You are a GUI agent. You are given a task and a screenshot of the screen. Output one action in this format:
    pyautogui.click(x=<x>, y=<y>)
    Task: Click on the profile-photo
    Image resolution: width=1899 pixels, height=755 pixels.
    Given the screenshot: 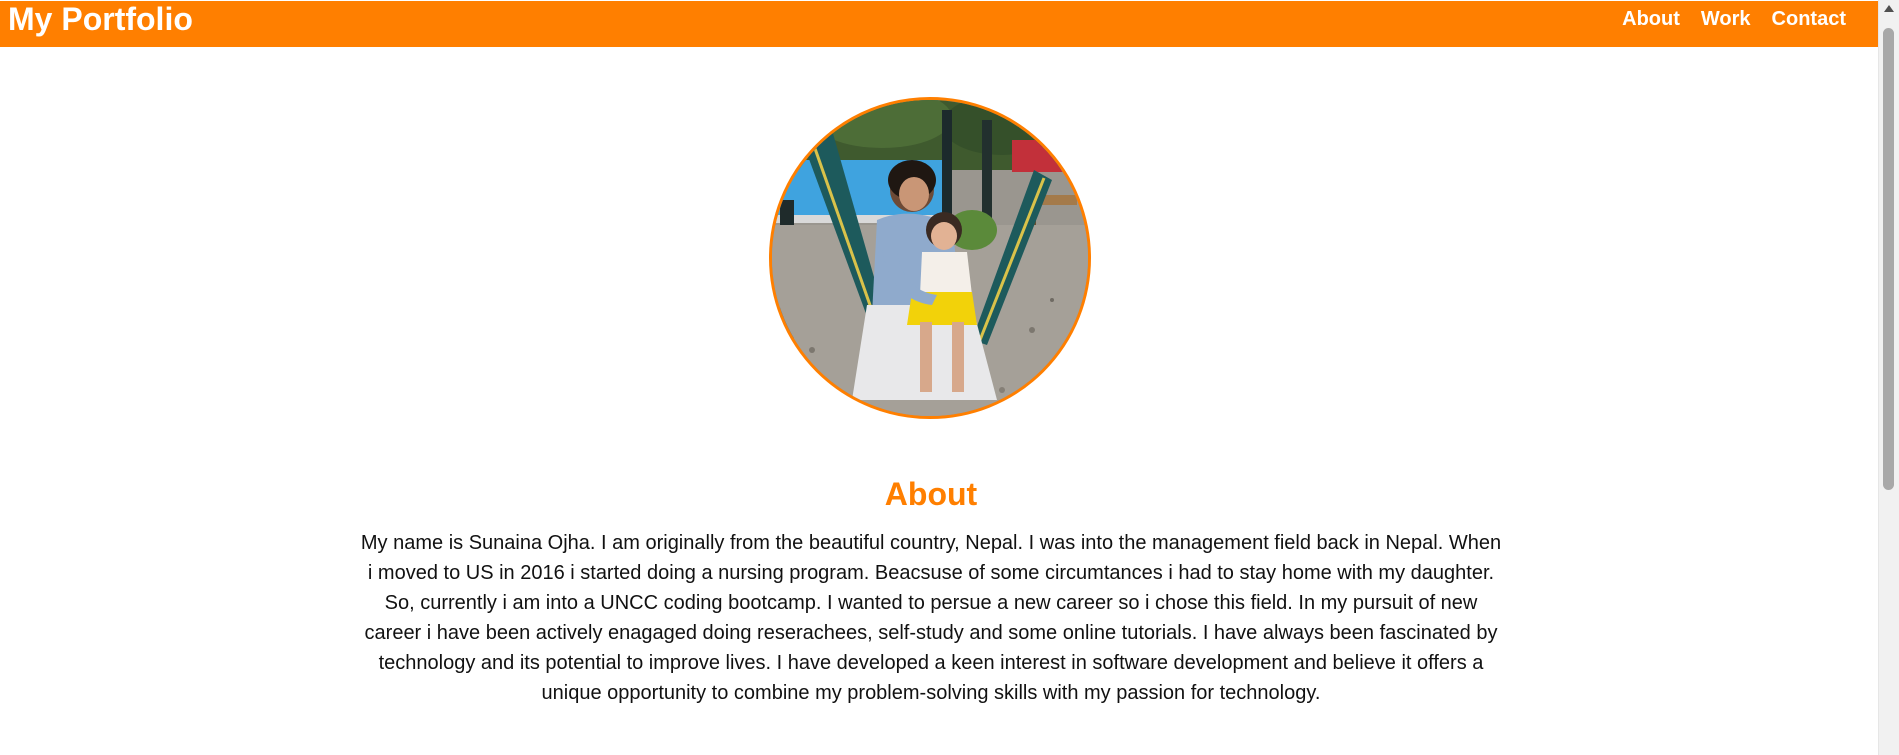 What is the action you would take?
    pyautogui.click(x=930, y=258)
    